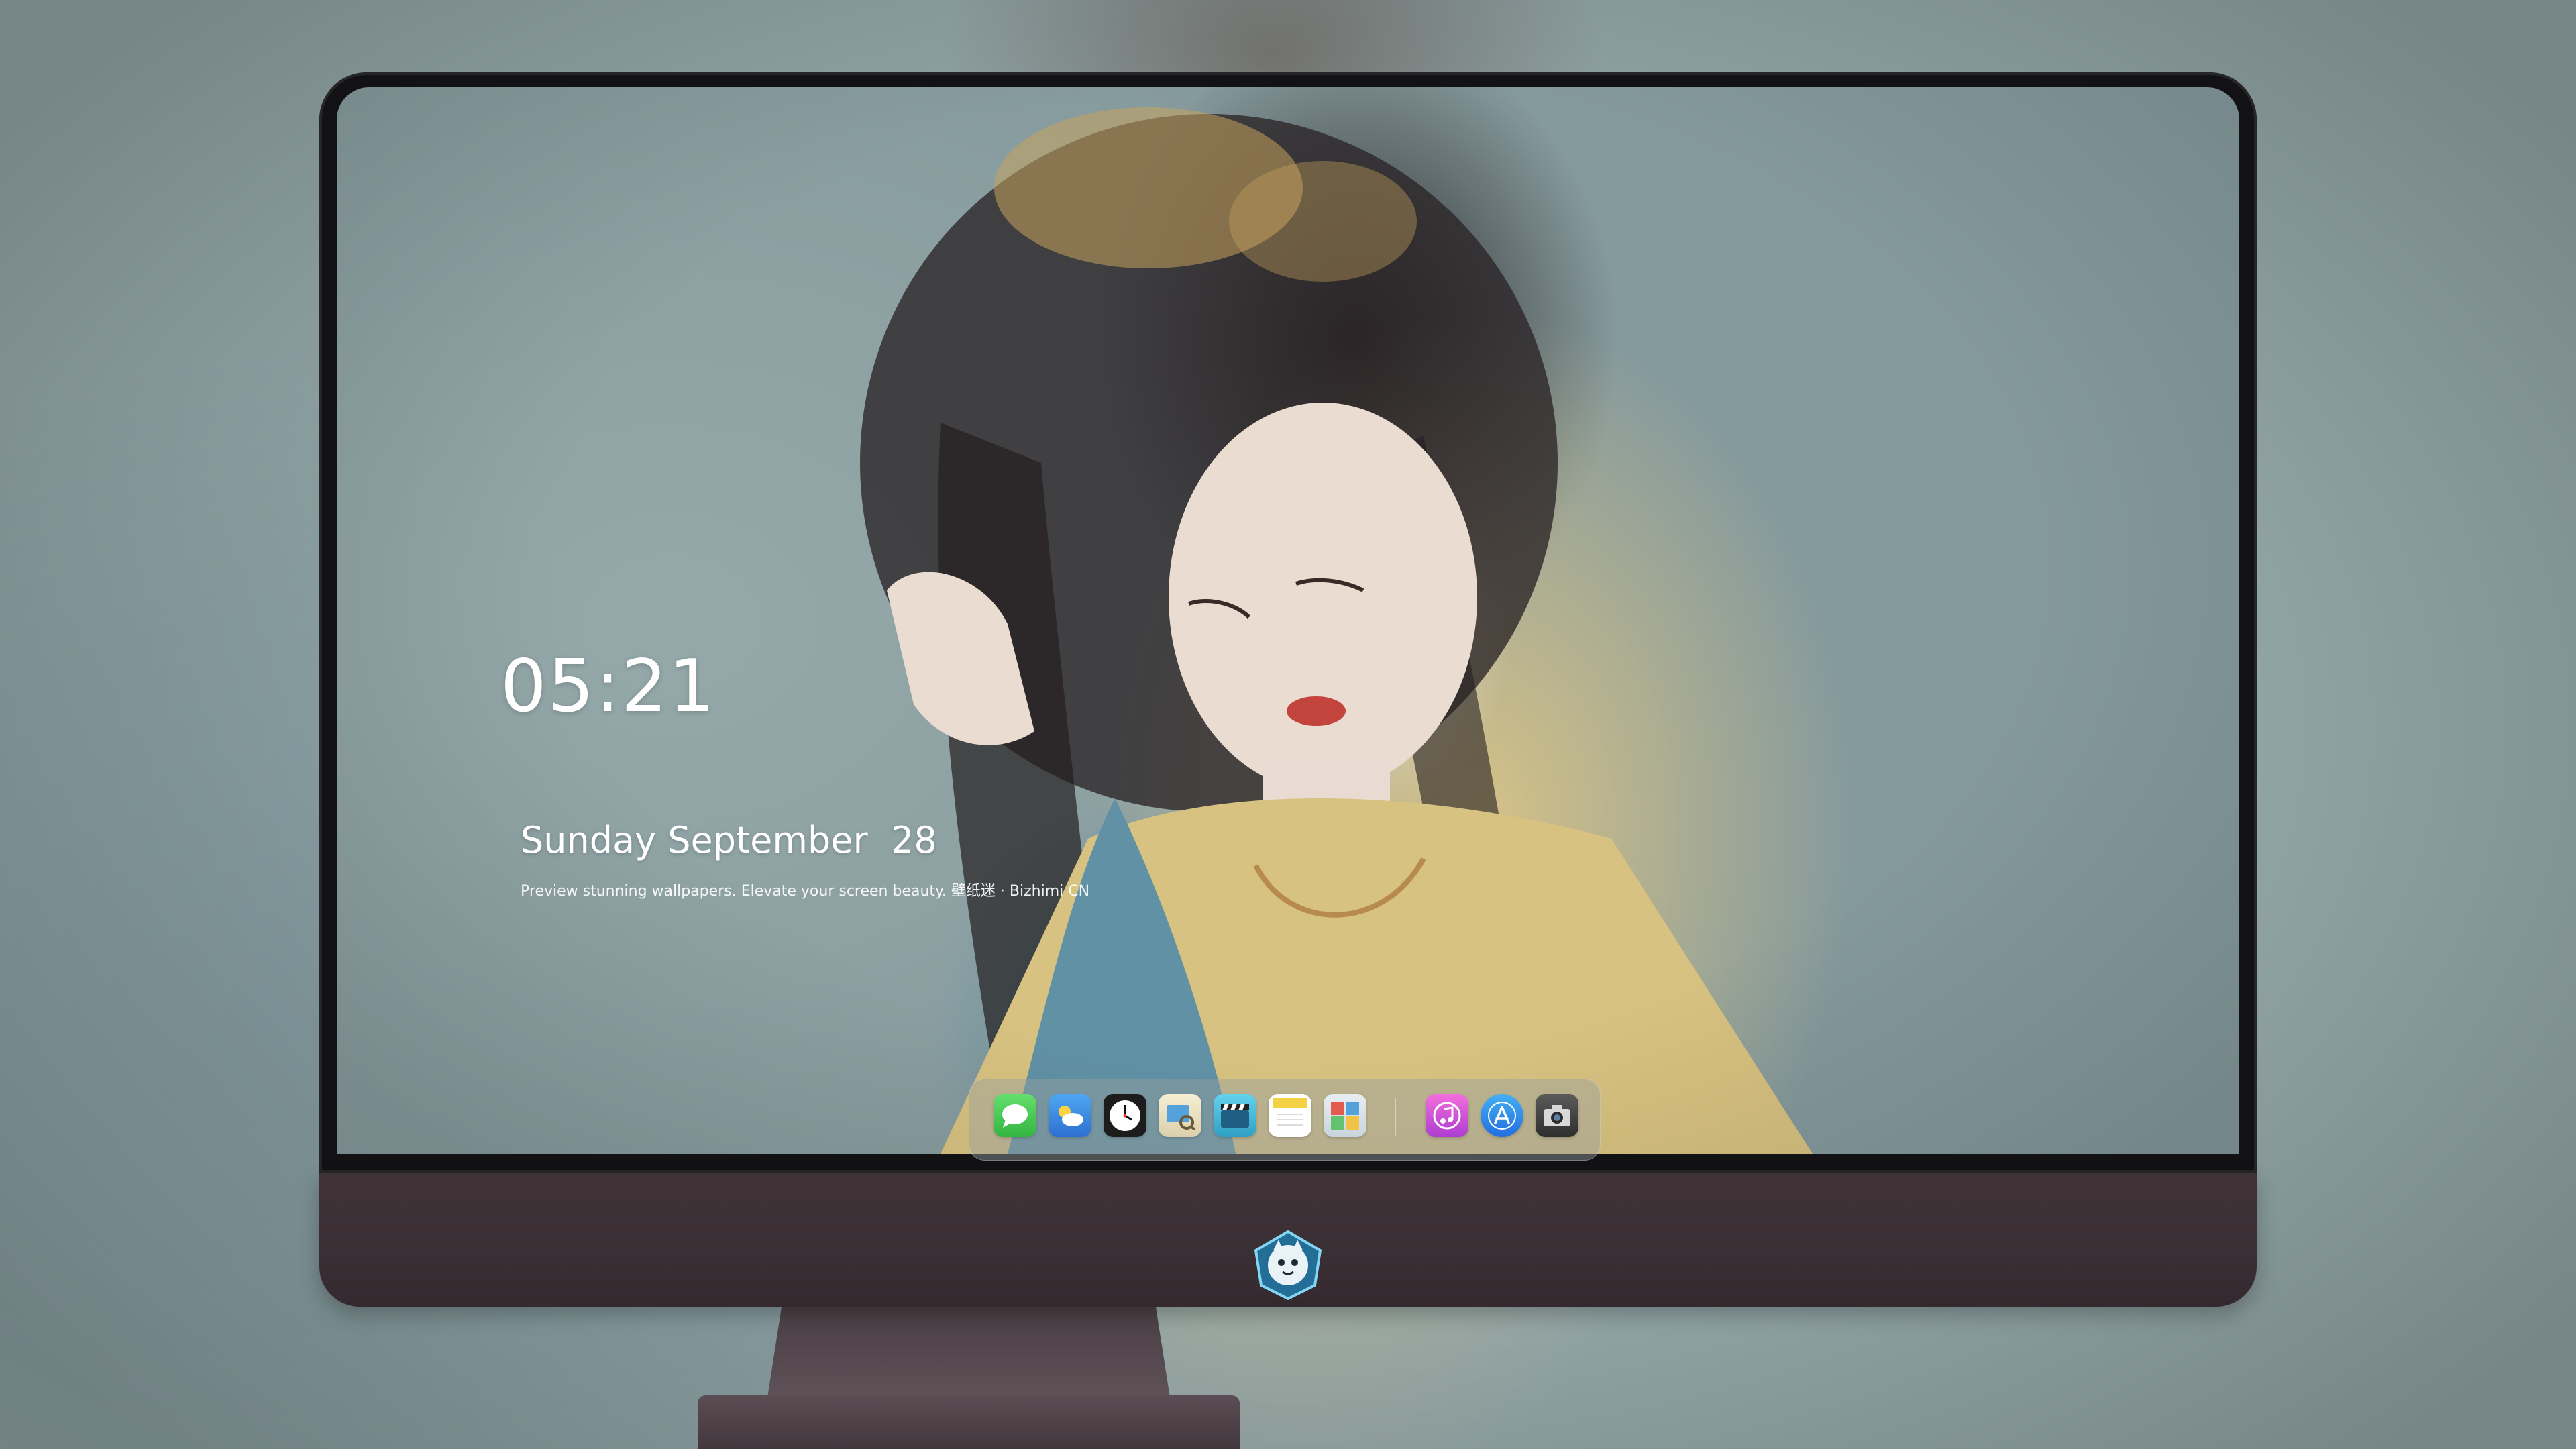 Image resolution: width=2576 pixels, height=1449 pixels. What do you see at coordinates (1395, 1117) in the screenshot?
I see `dock-separator` at bounding box center [1395, 1117].